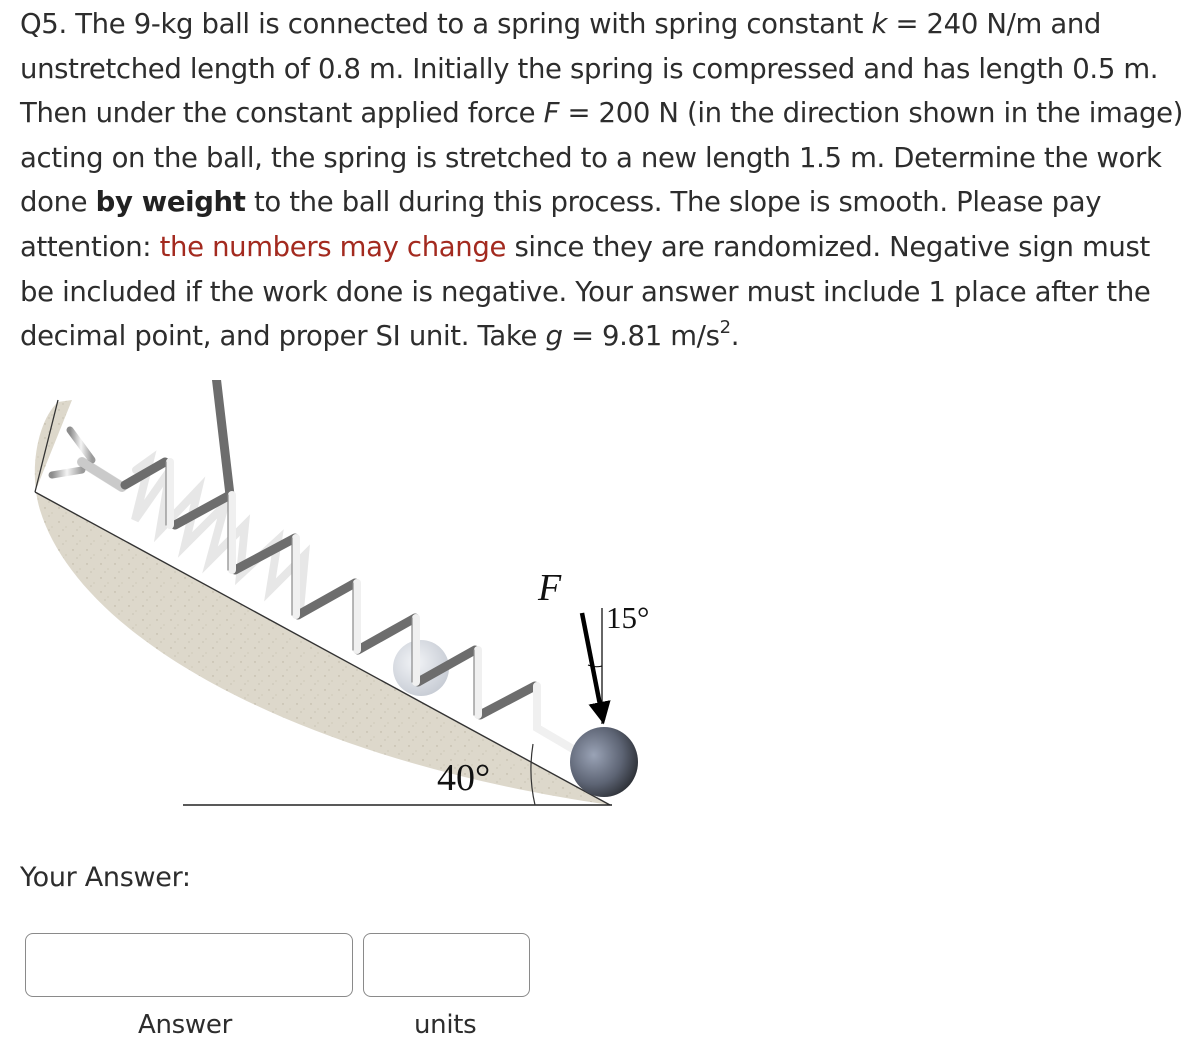 Image resolution: width=1200 pixels, height=1061 pixels. What do you see at coordinates (185, 1025) in the screenshot?
I see `answer-field-label: Answer` at bounding box center [185, 1025].